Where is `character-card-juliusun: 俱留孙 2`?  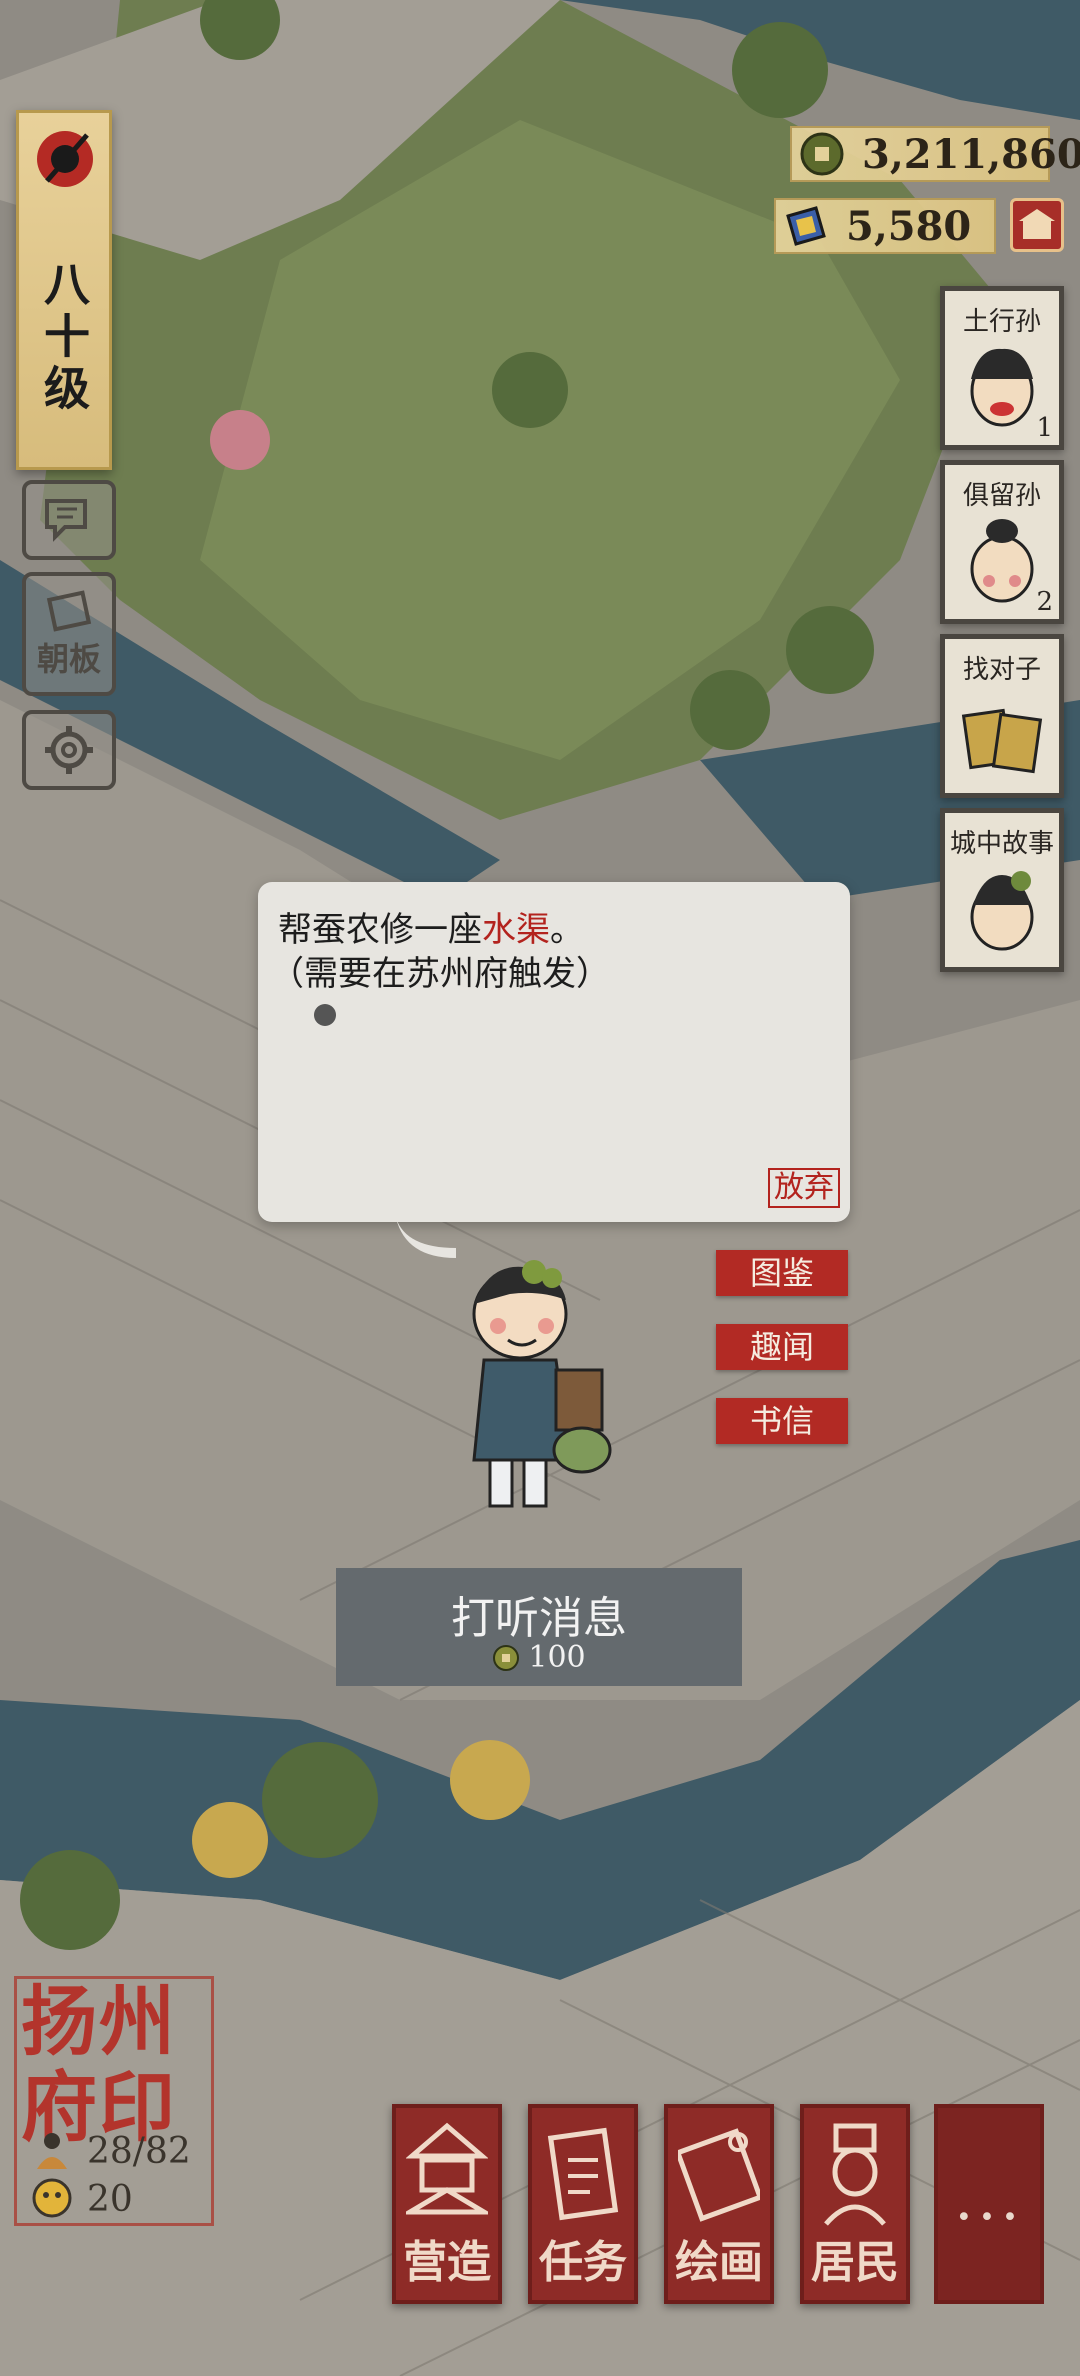
character-card-juliusun: 俱留孙 2 is located at coordinates (1002, 542).